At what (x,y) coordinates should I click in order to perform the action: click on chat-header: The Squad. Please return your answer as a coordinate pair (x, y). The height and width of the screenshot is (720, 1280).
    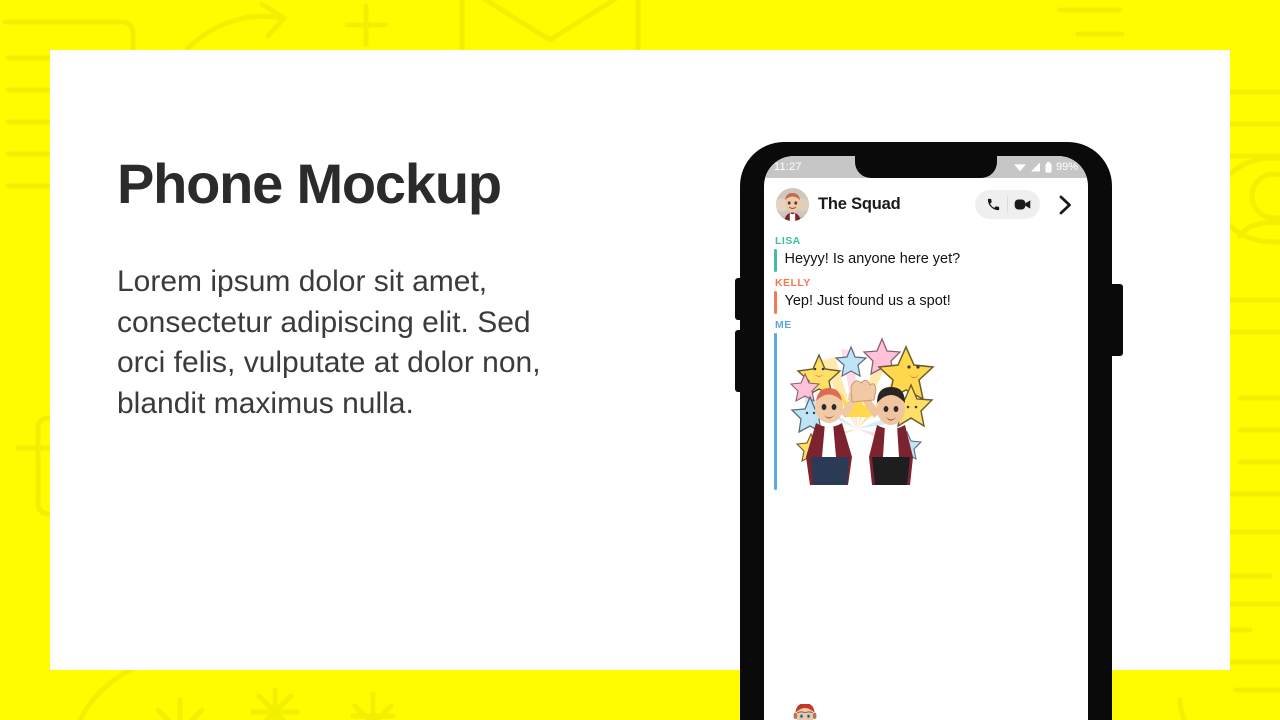
    Looking at the image, I should click on (926, 203).